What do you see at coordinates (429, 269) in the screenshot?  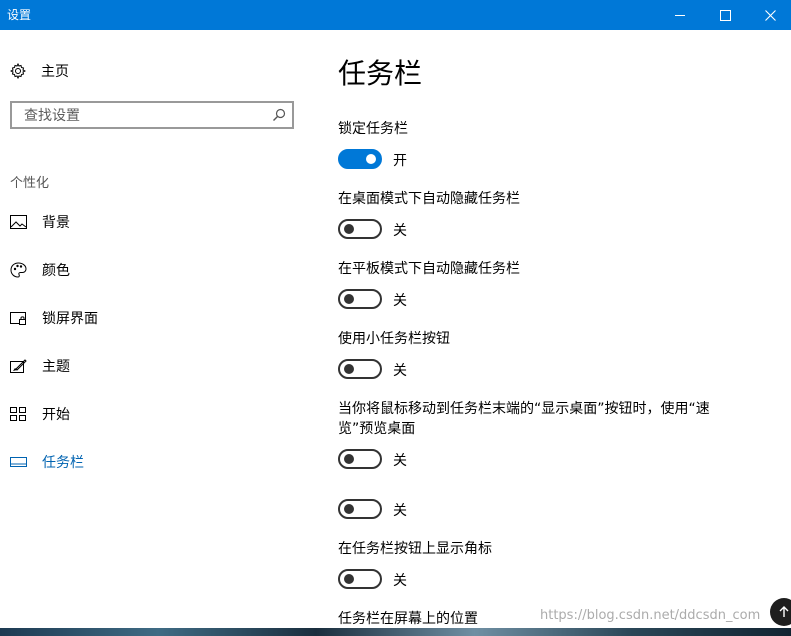 I see `setting-label-autohide-tablet: 在平板模式下自动隐藏任务栏` at bounding box center [429, 269].